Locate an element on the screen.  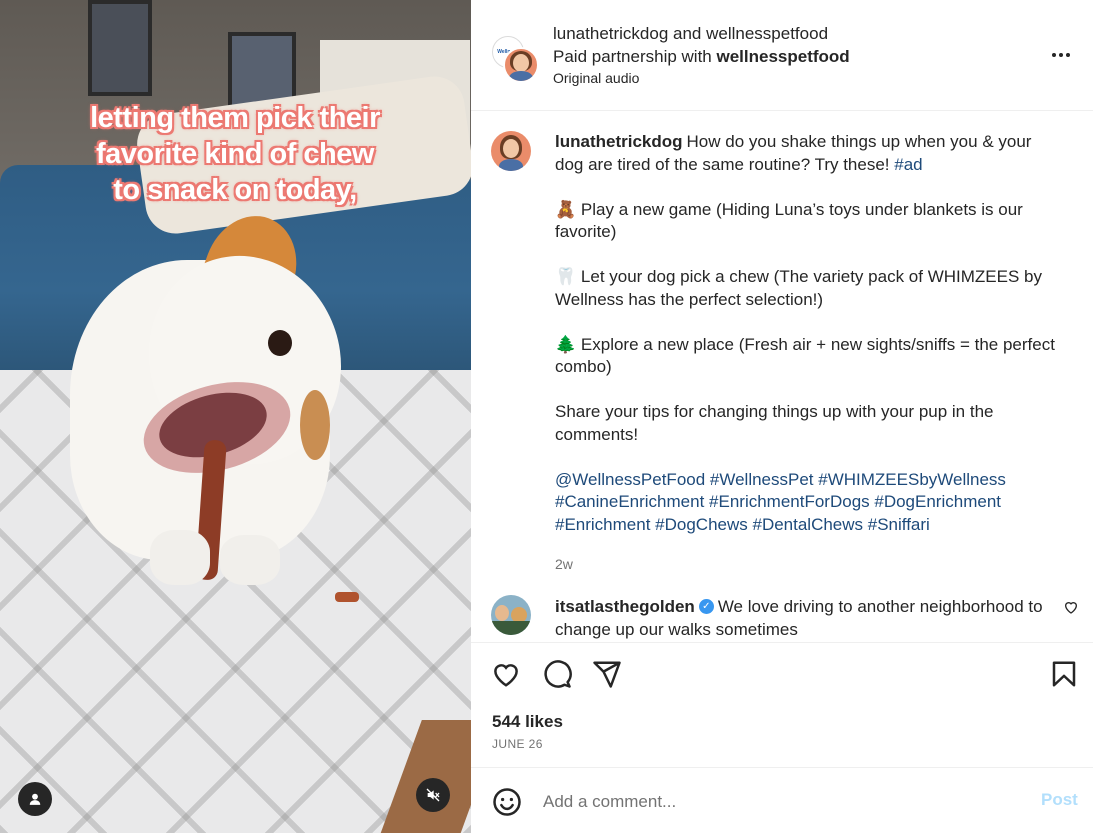
person-tag-icon is located at coordinates (35, 799).